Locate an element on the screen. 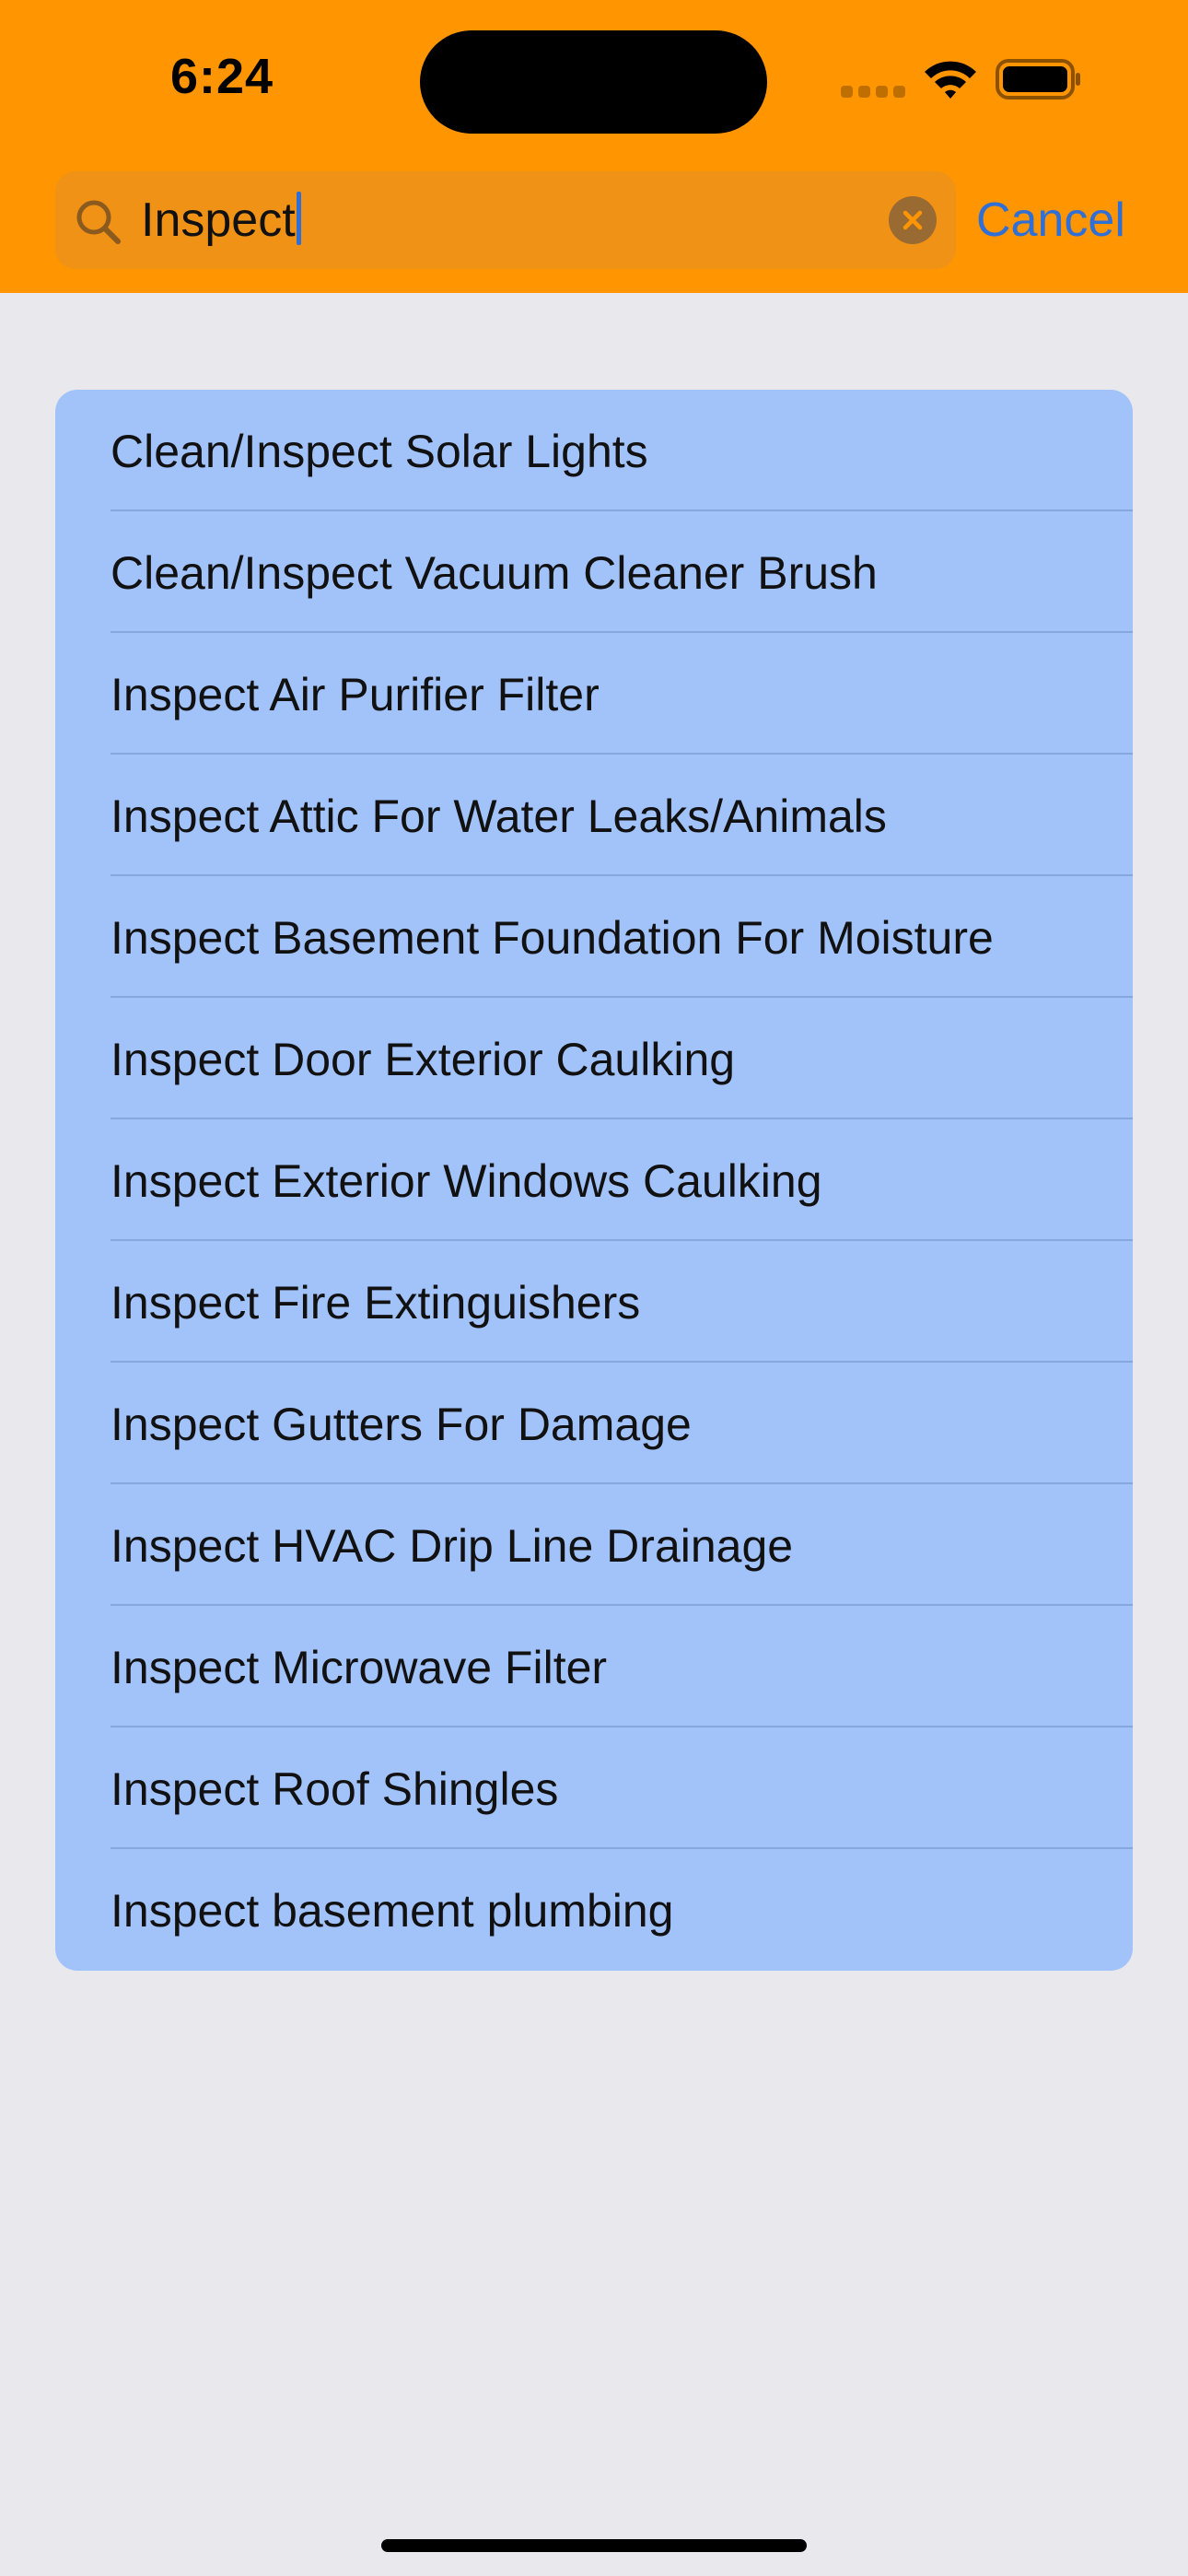 The width and height of the screenshot is (1188, 2576). result-label: Clean/Inspect Solar Lights is located at coordinates (379, 451).